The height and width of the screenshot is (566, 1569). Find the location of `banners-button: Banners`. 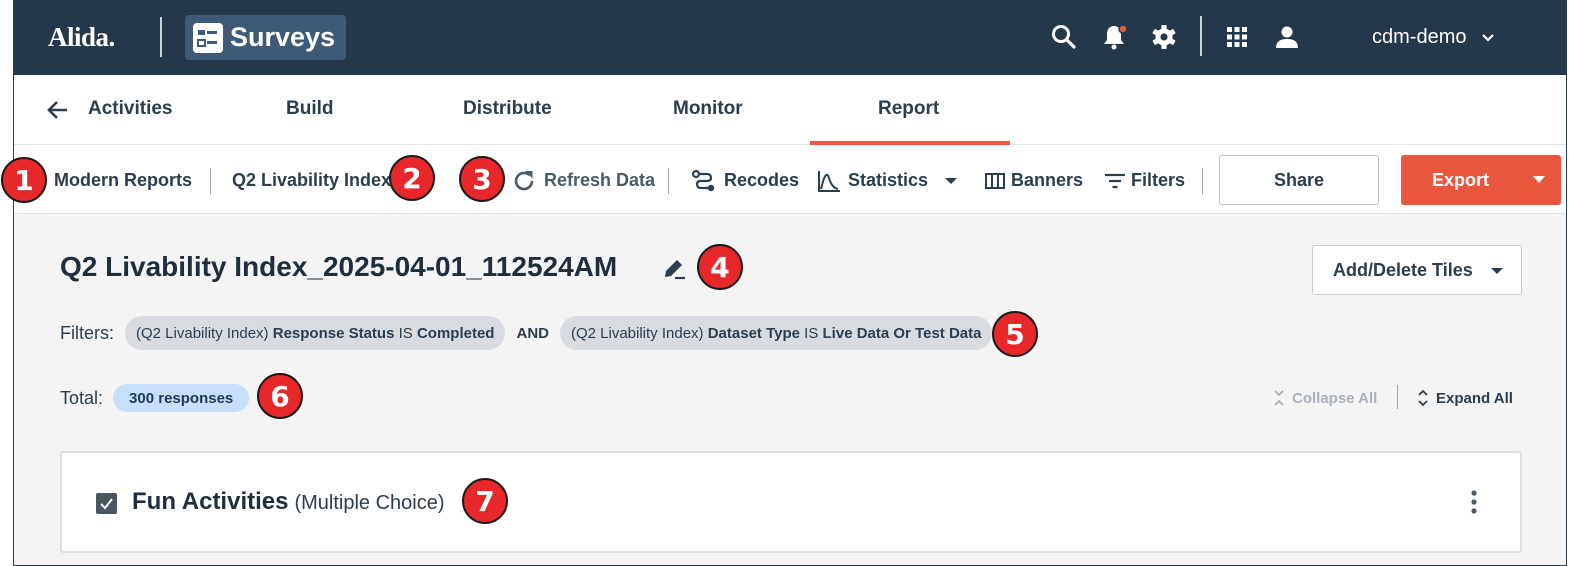

banners-button: Banners is located at coordinates (1047, 180).